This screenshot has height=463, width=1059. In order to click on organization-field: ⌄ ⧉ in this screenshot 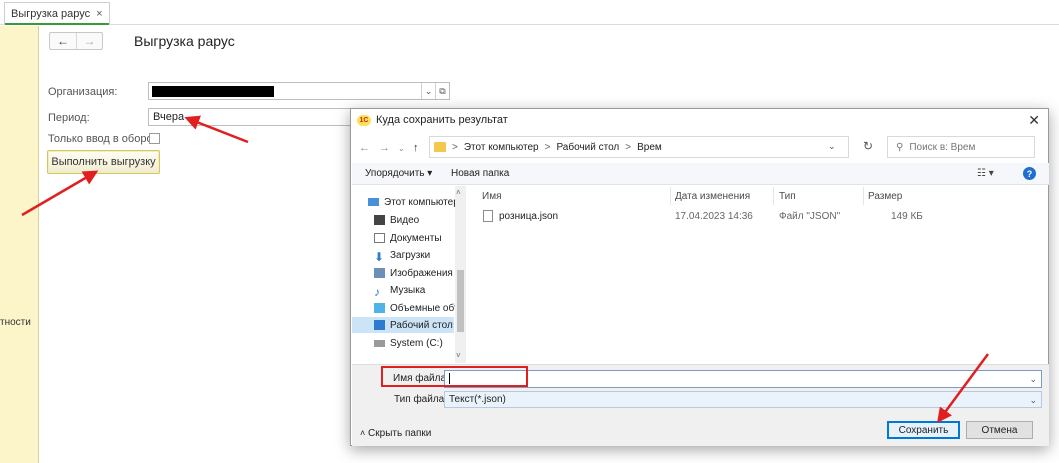, I will do `click(299, 91)`.